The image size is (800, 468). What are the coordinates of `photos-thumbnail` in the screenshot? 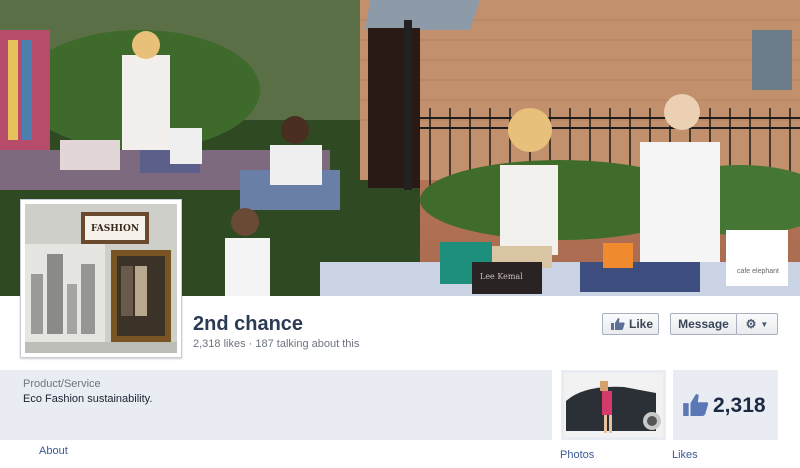 It's located at (613, 405).